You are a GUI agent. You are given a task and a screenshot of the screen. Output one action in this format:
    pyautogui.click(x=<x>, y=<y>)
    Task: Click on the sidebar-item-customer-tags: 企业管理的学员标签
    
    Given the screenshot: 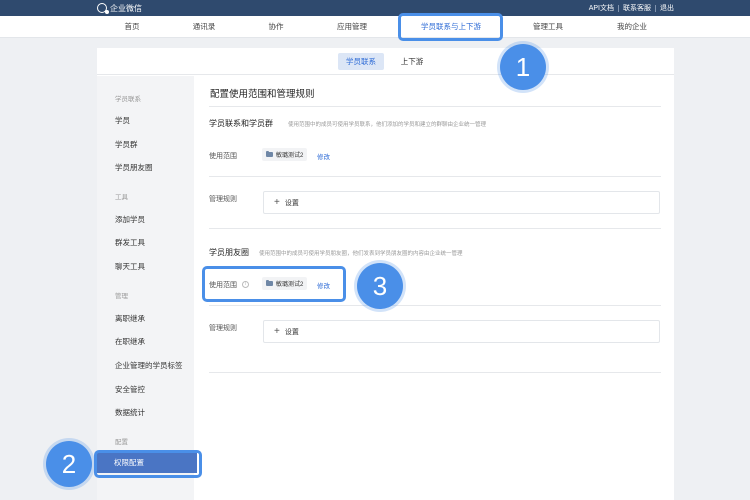 What is the action you would take?
    pyautogui.click(x=149, y=365)
    